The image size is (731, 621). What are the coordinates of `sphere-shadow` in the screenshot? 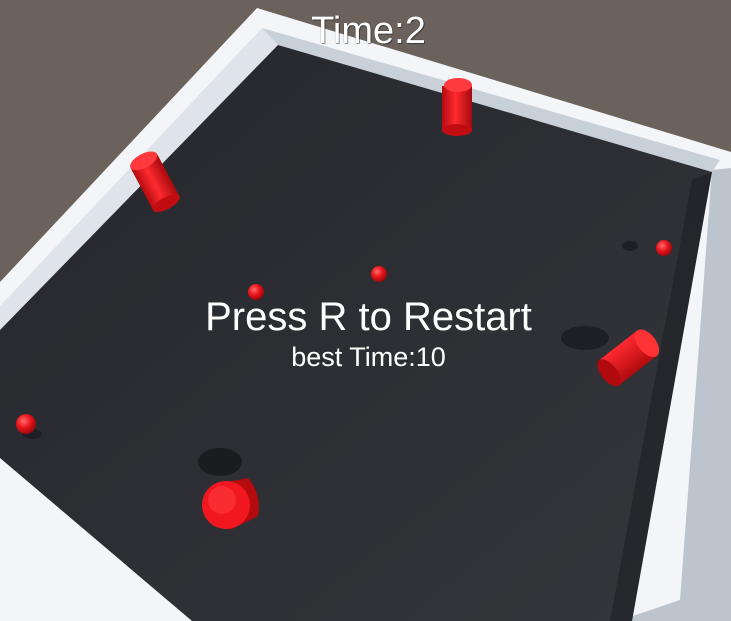 It's located at (630, 246).